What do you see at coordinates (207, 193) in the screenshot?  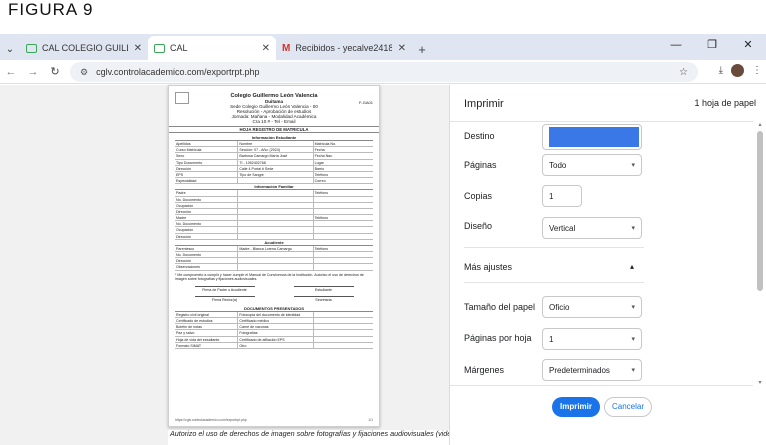 I see `table-cell: Padre` at bounding box center [207, 193].